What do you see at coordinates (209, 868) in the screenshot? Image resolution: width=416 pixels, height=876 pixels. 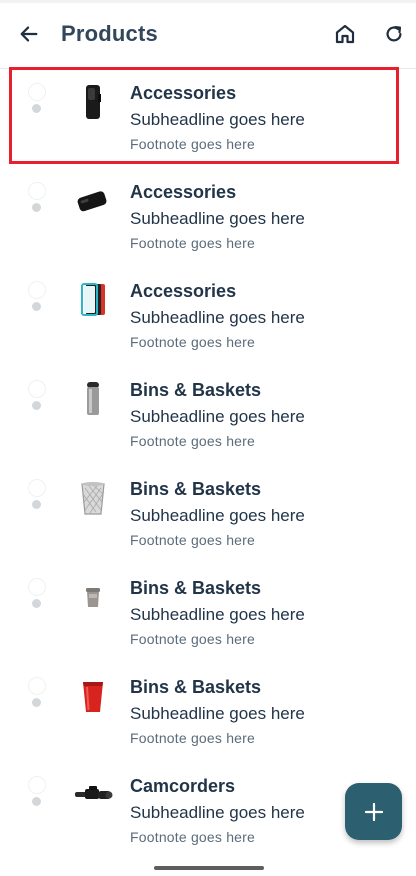 I see `home-indicator` at bounding box center [209, 868].